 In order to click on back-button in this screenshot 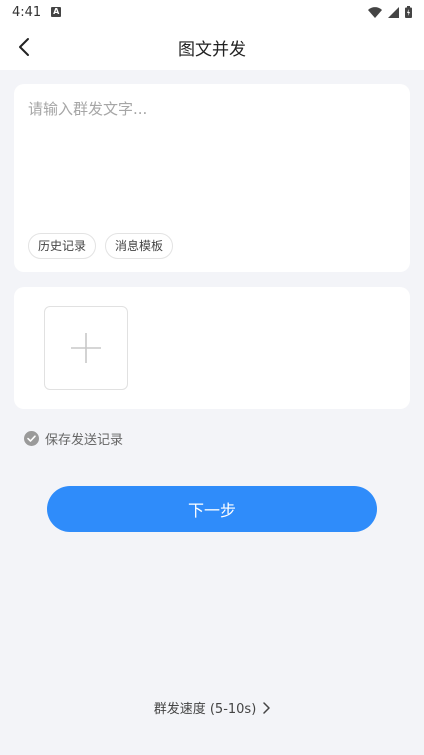, I will do `click(24, 47)`.